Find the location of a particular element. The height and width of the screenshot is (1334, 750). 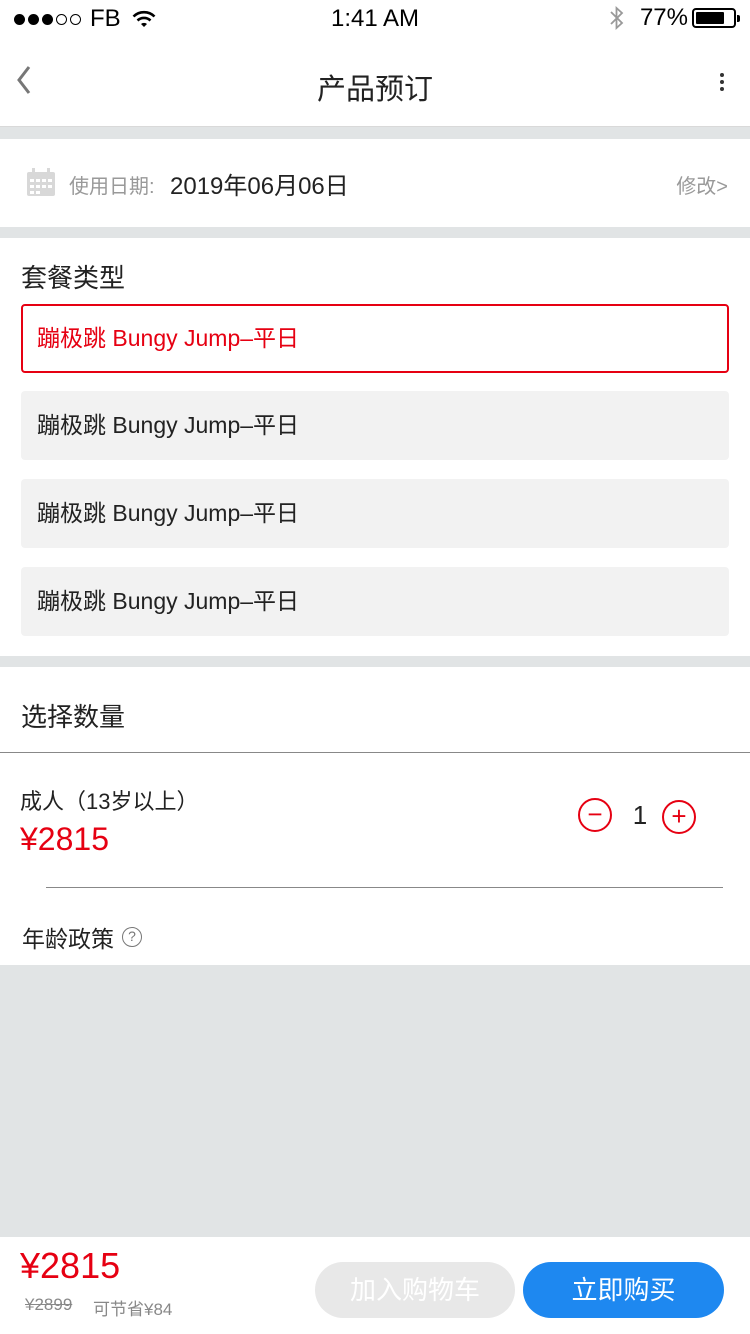

decrease-button: − is located at coordinates (595, 815).